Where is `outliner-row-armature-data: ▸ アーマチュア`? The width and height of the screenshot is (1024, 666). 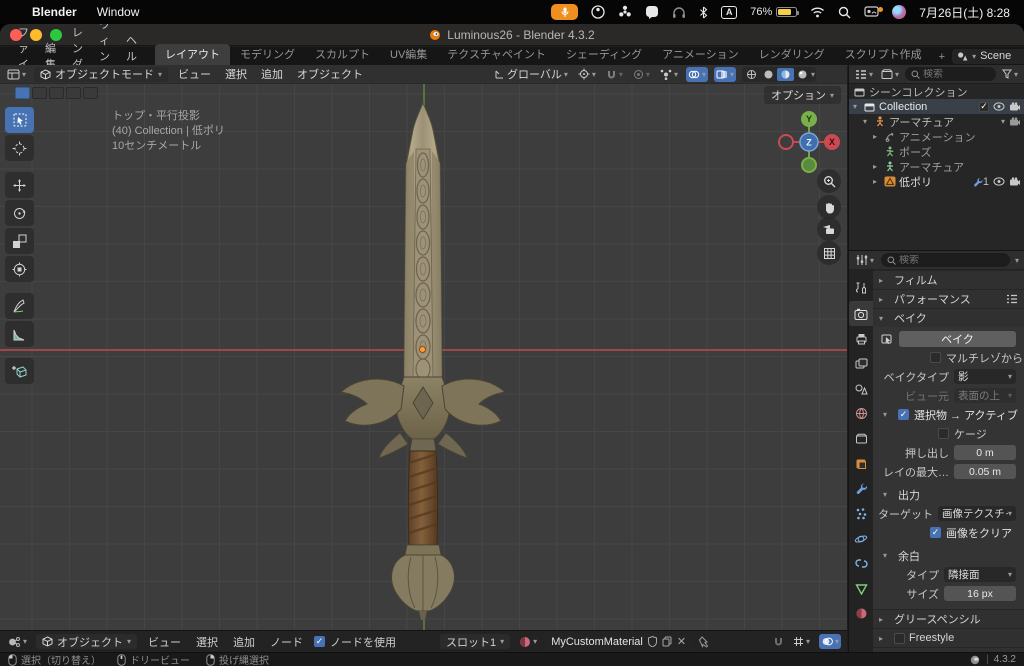
outliner-row-armature-data: ▸ アーマチュア is located at coordinates (936, 166).